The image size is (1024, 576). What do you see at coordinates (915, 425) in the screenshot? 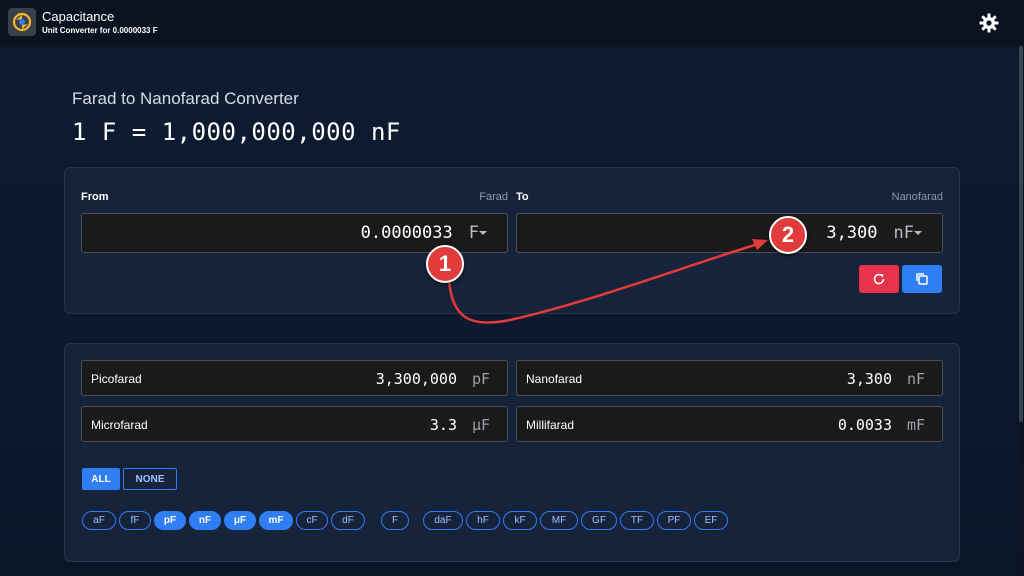
I see `result-unit: mF` at bounding box center [915, 425].